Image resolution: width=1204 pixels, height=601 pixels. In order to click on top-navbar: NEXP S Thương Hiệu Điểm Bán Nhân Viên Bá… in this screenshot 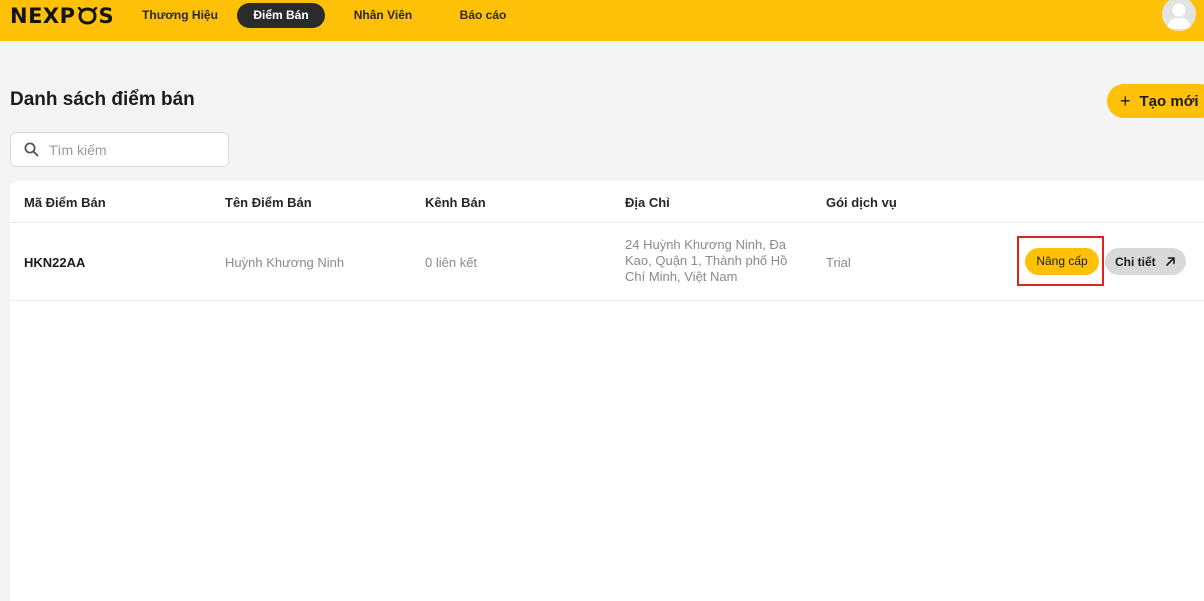, I will do `click(602, 20)`.